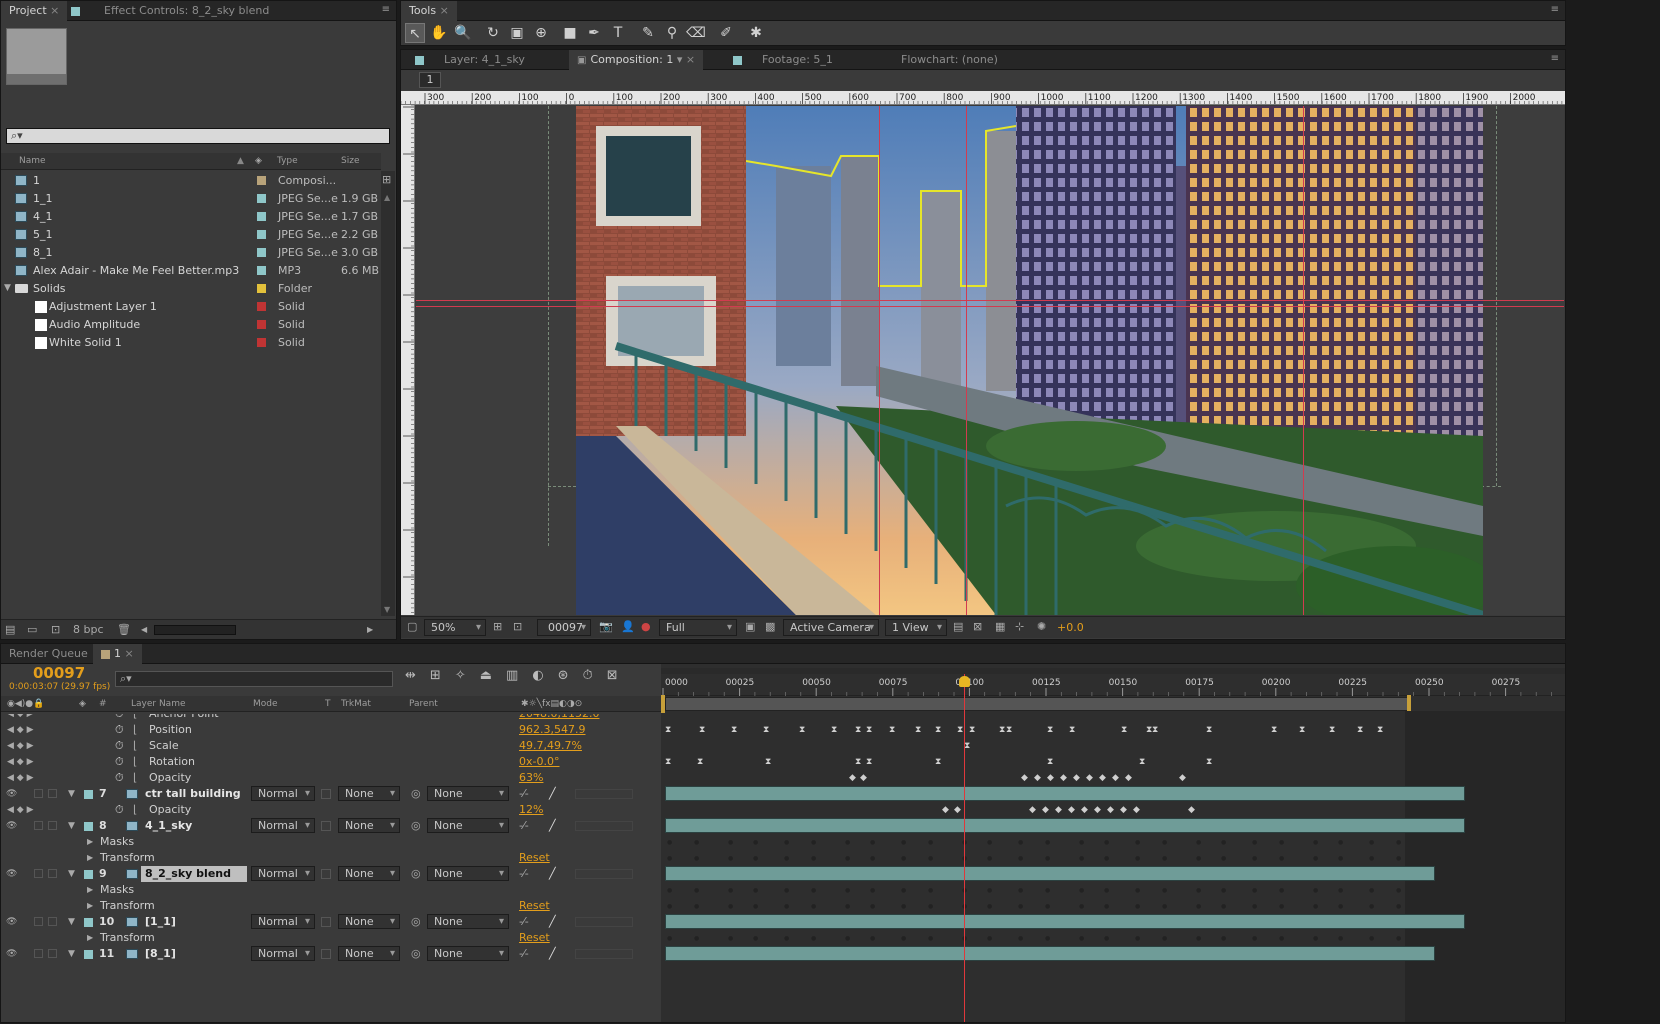  I want to click on disclosure-triangle-icon: ▼, so click(71, 794).